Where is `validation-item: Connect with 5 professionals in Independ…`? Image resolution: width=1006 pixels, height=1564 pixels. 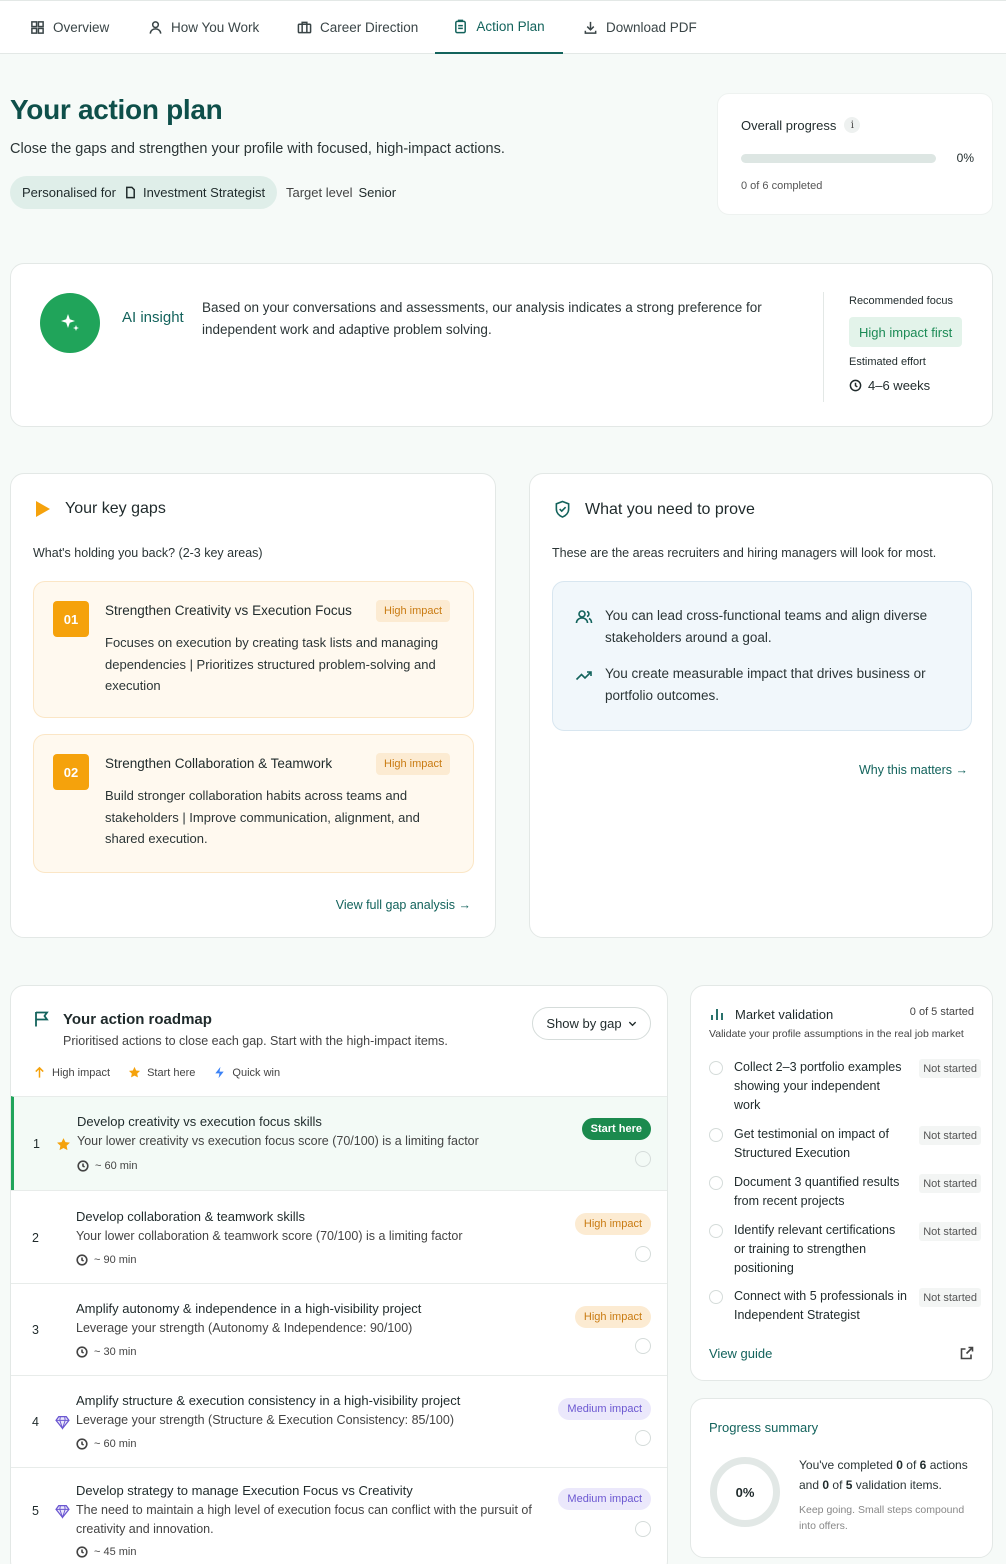 validation-item: Connect with 5 professionals in Independ… is located at coordinates (845, 1307).